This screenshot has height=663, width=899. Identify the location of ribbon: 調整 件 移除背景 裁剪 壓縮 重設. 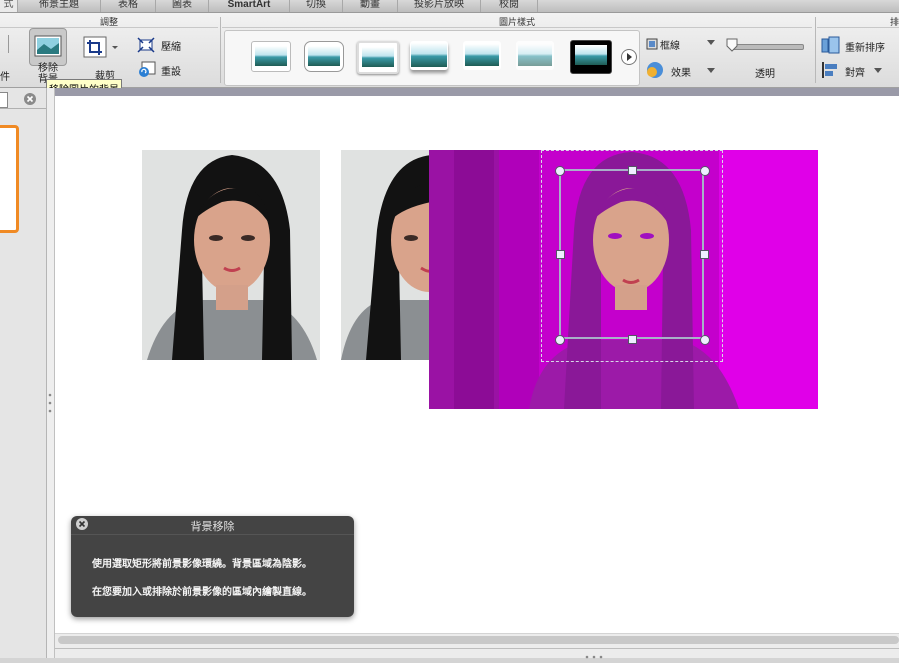
(449, 50).